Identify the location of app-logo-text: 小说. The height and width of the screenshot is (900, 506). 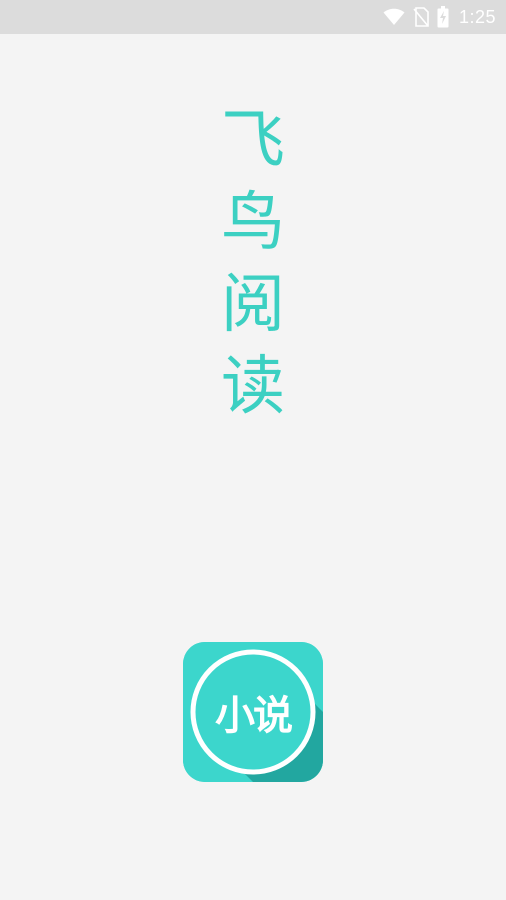
(254, 716).